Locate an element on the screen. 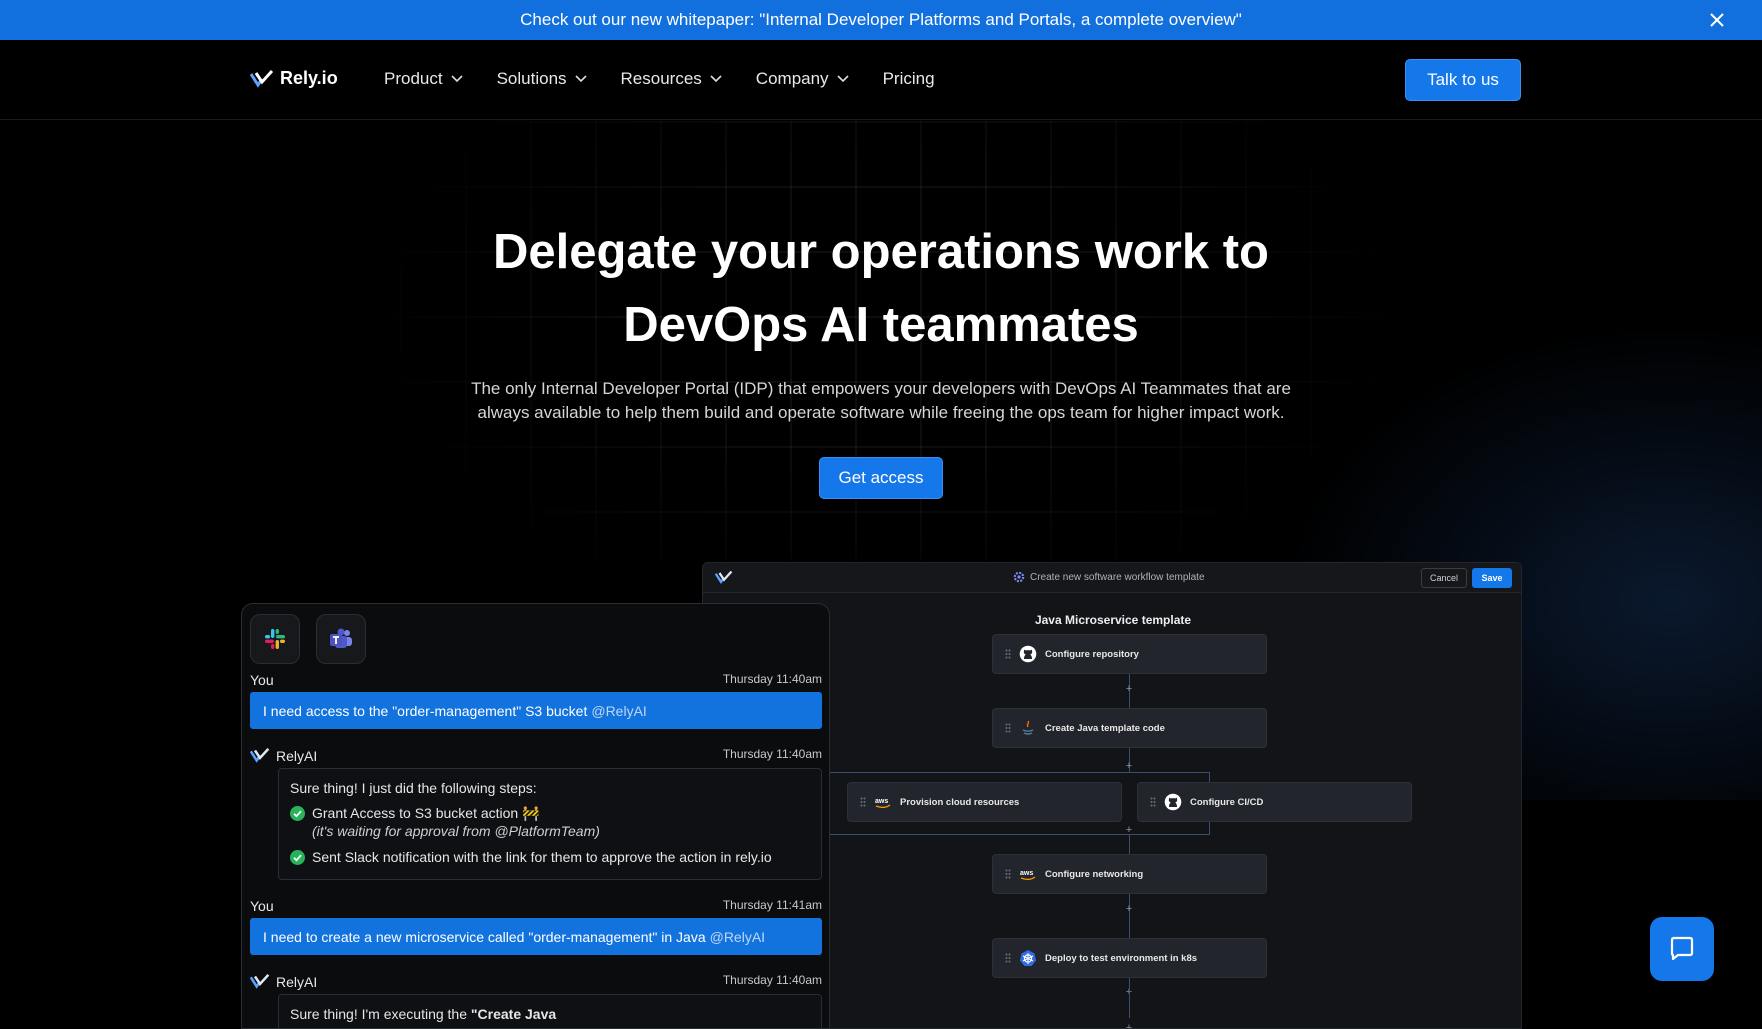 This screenshot has height=1029, width=1762. nav-item-company: Company is located at coordinates (802, 79).